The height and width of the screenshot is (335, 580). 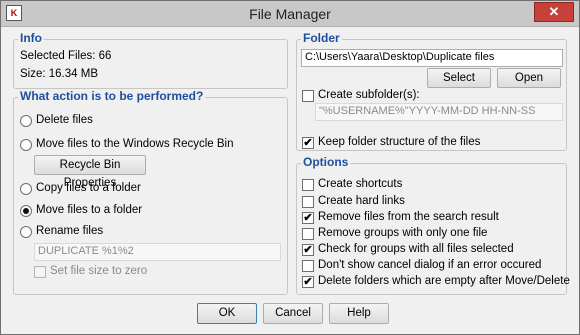 I want to click on option-label: Remove groups with only one file, so click(x=402, y=233).